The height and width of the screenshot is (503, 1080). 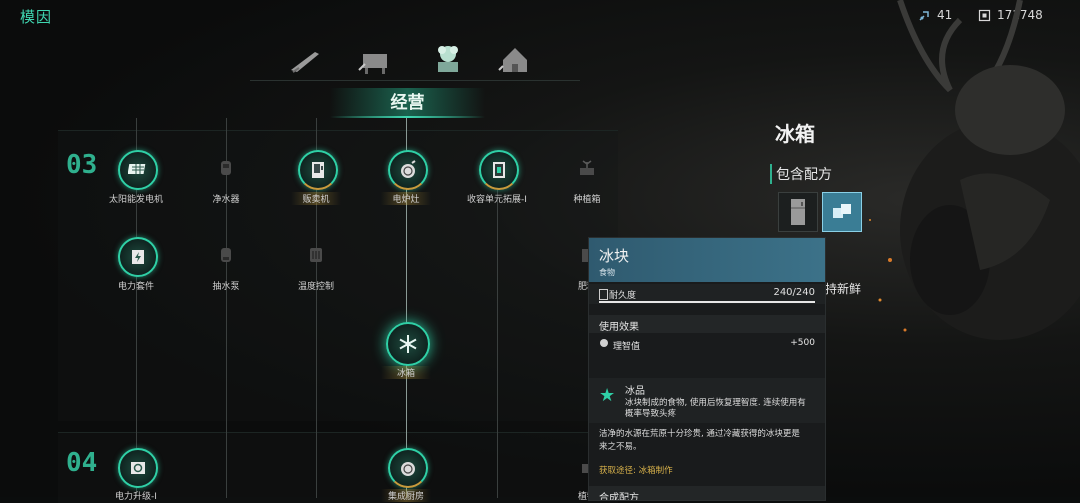 What do you see at coordinates (36, 17) in the screenshot?
I see `page-title: 模因` at bounding box center [36, 17].